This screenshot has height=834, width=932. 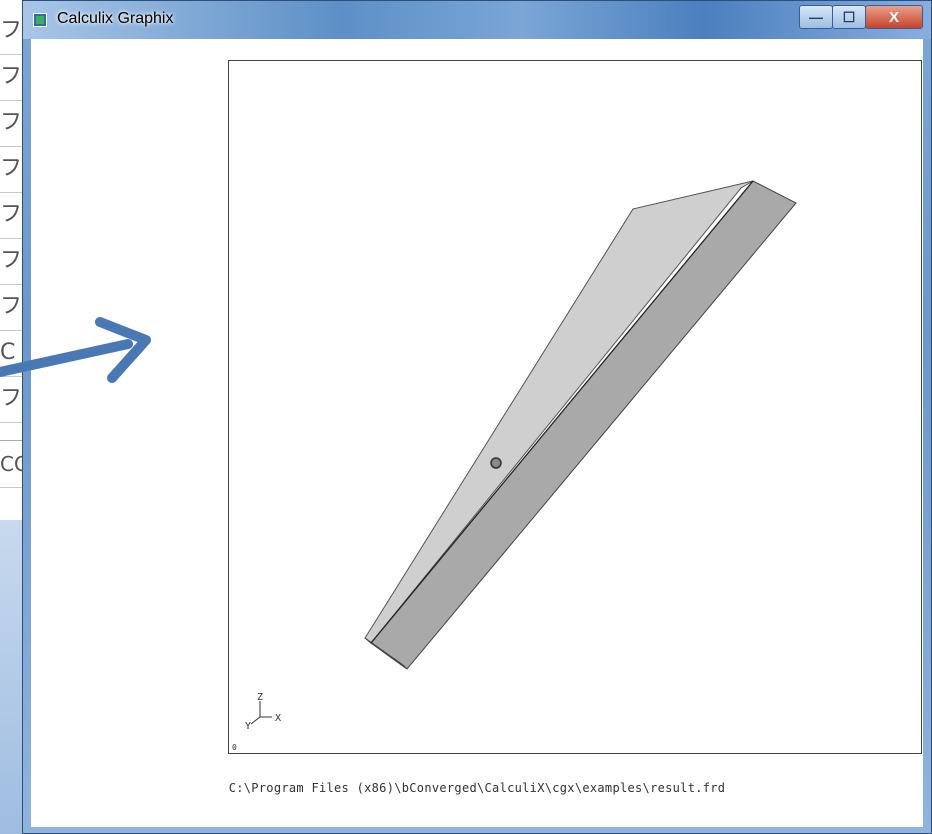 What do you see at coordinates (115, 18) in the screenshot?
I see `window-title: Calculix Graphix` at bounding box center [115, 18].